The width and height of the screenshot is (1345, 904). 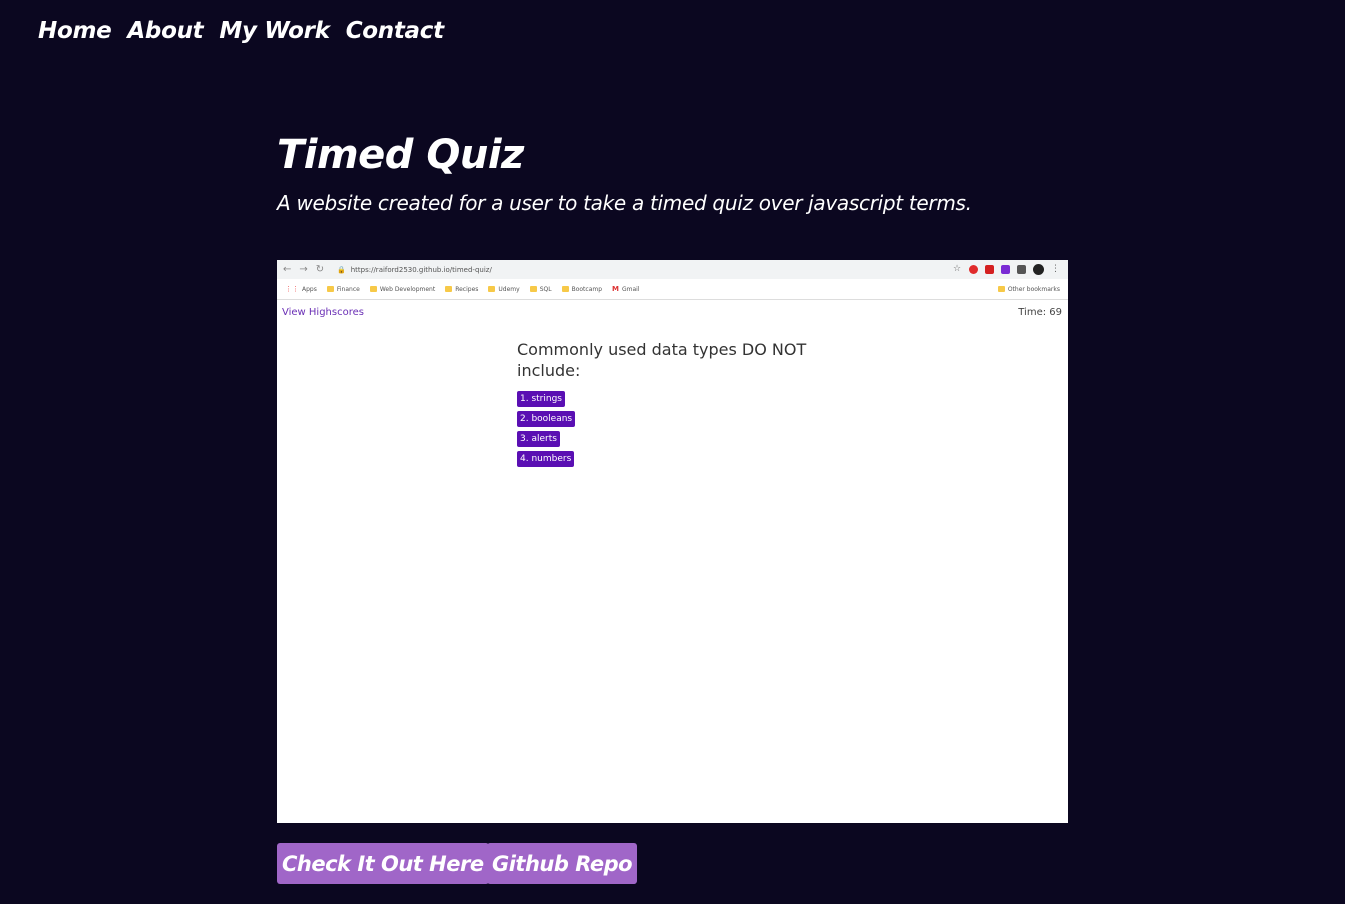 I want to click on extension-icons: ☆ ⋮, so click(x=1010, y=269).